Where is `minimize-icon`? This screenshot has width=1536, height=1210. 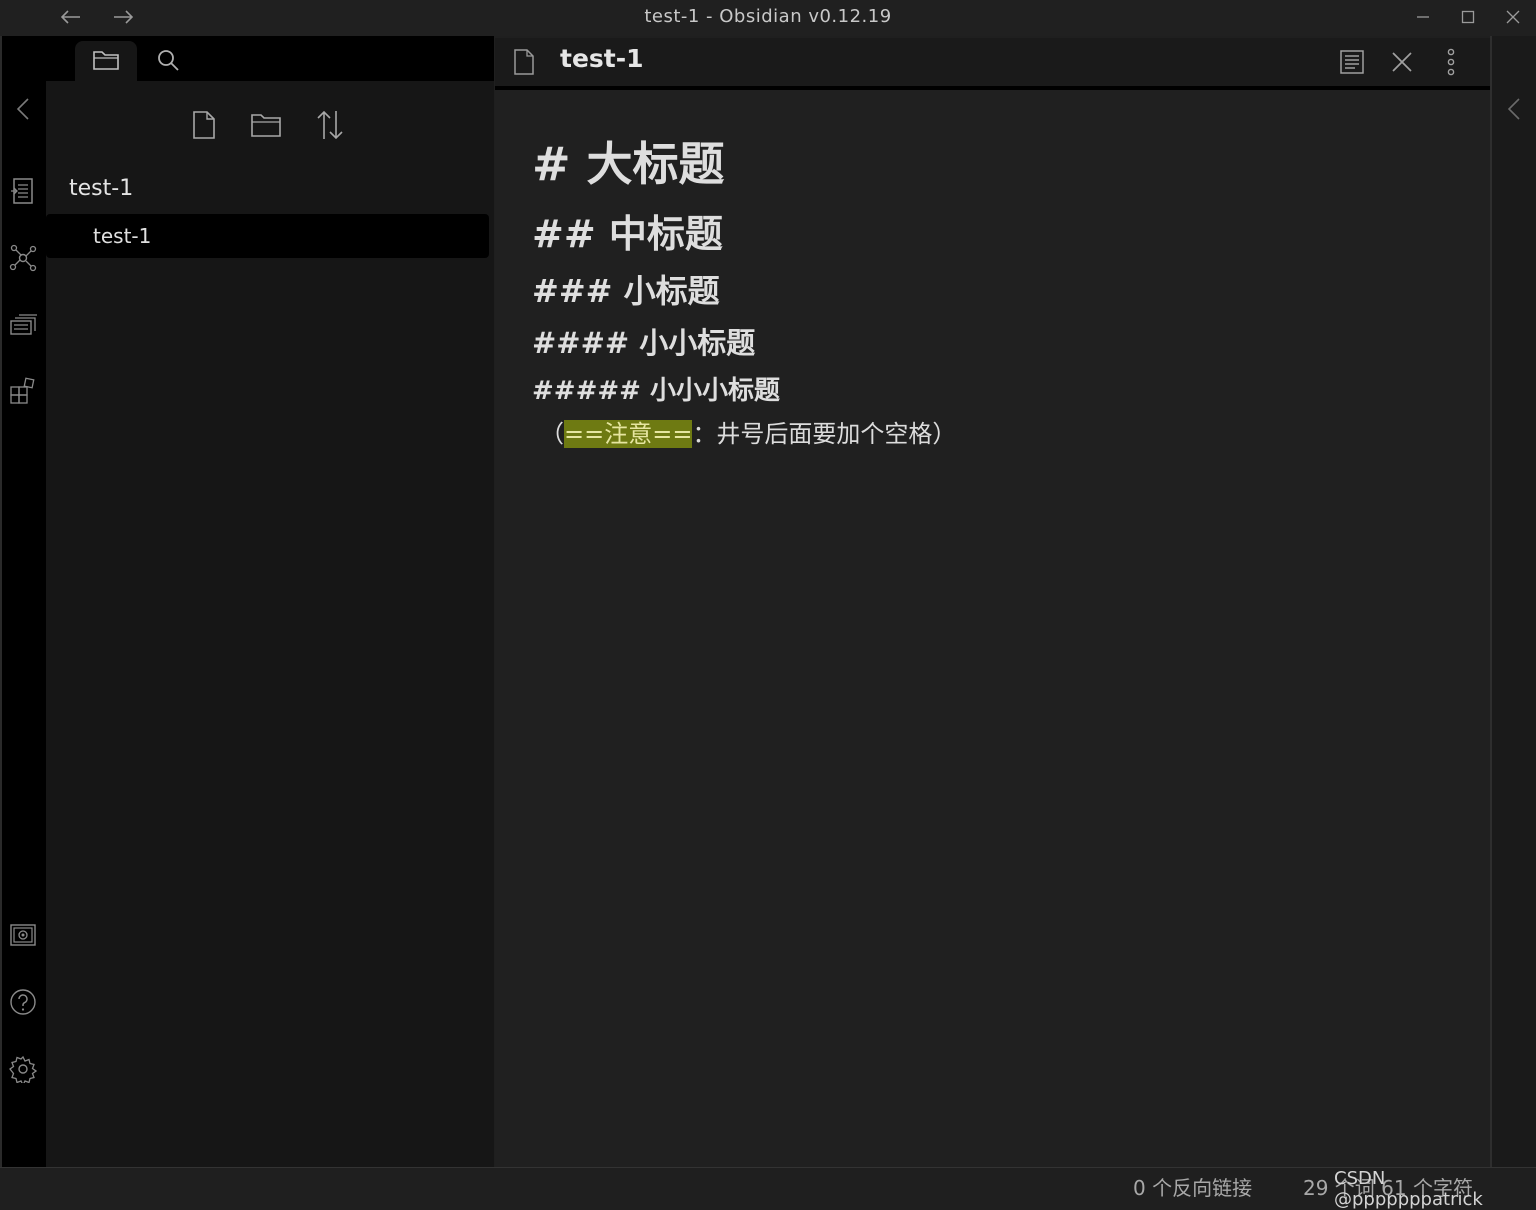
minimize-icon is located at coordinates (1423, 17).